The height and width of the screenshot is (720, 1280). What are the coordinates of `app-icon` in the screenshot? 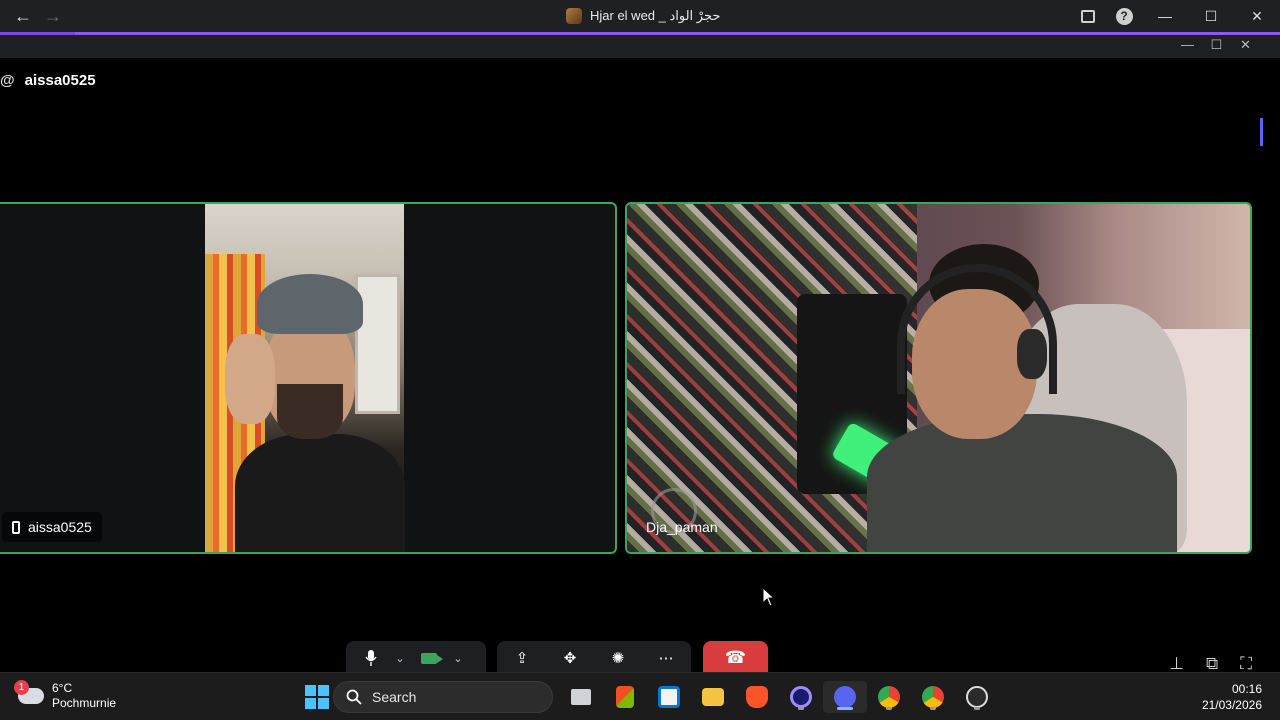 It's located at (801, 697).